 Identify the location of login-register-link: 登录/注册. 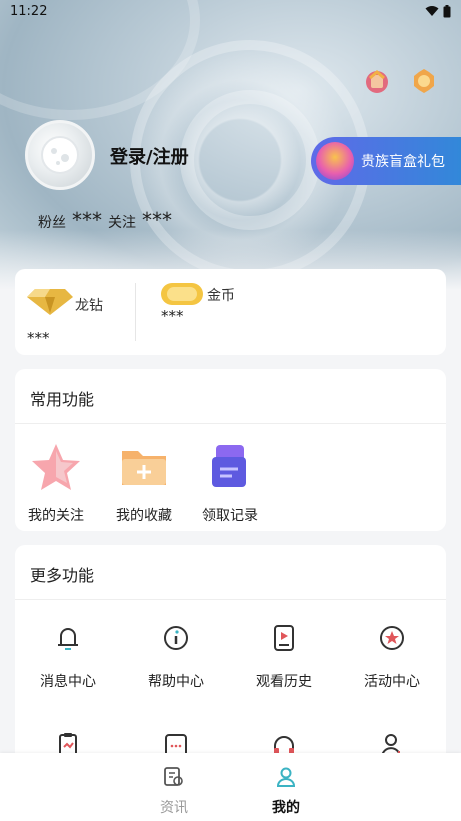
(149, 156).